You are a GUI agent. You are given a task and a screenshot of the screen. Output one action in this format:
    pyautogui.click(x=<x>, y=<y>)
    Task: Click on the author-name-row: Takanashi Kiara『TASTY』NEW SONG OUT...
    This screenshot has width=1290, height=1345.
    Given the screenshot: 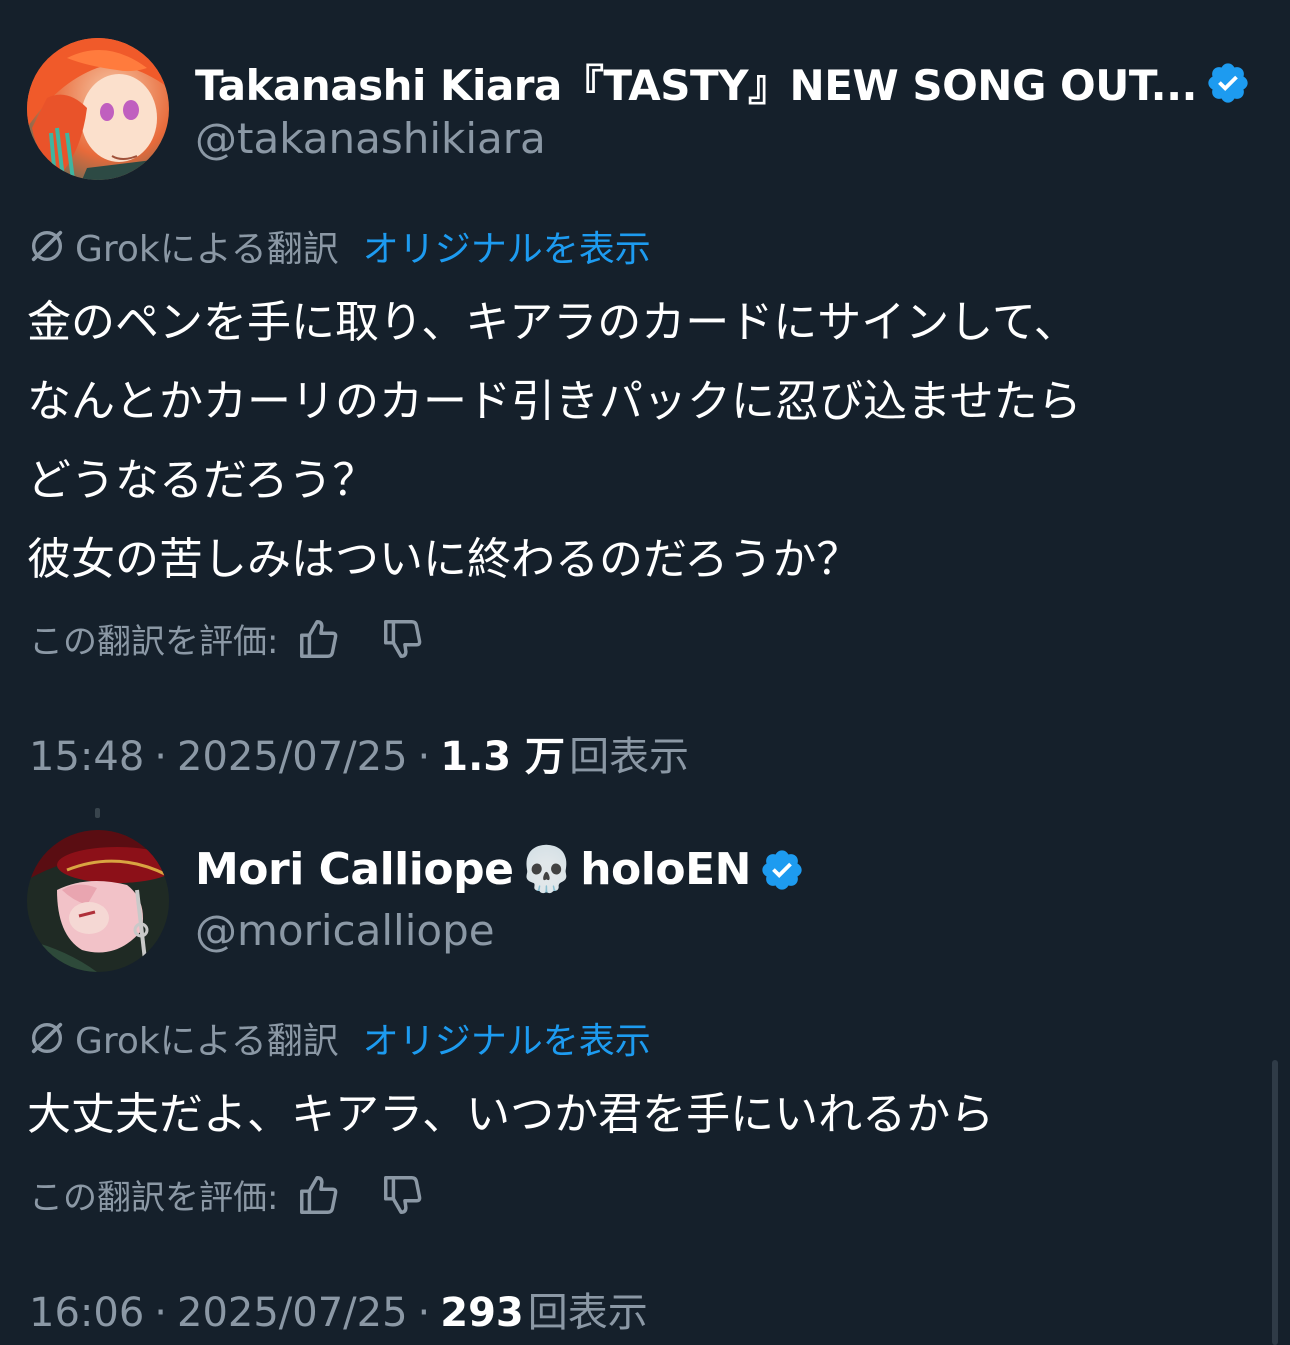 What is the action you would take?
    pyautogui.click(x=723, y=82)
    